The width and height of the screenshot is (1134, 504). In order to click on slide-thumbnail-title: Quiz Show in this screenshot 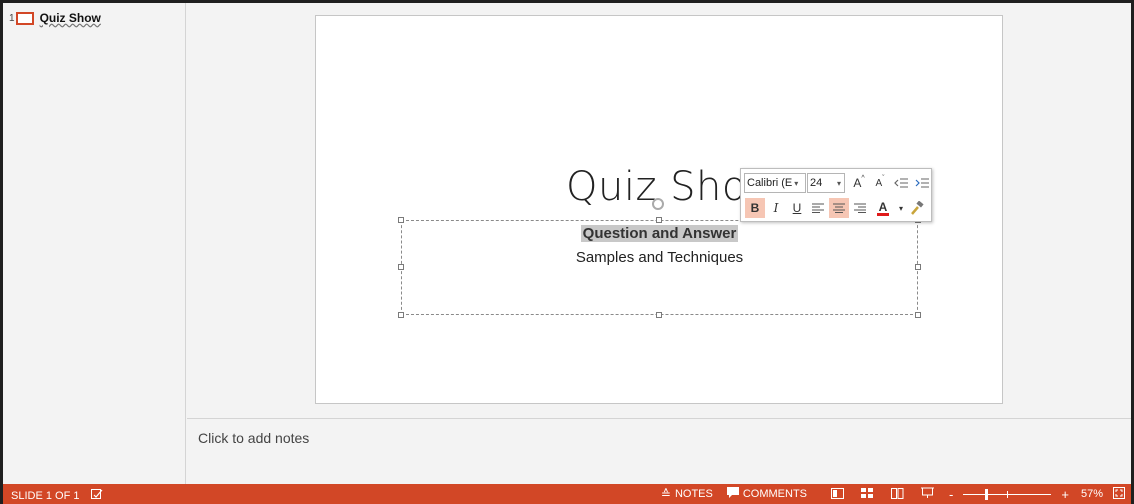, I will do `click(70, 18)`.